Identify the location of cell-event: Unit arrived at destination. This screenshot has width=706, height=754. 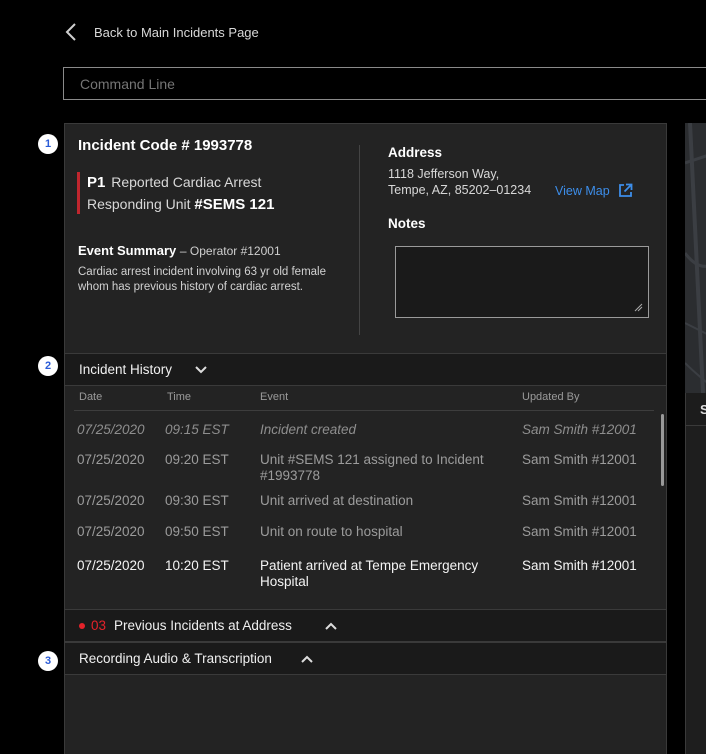
(337, 500).